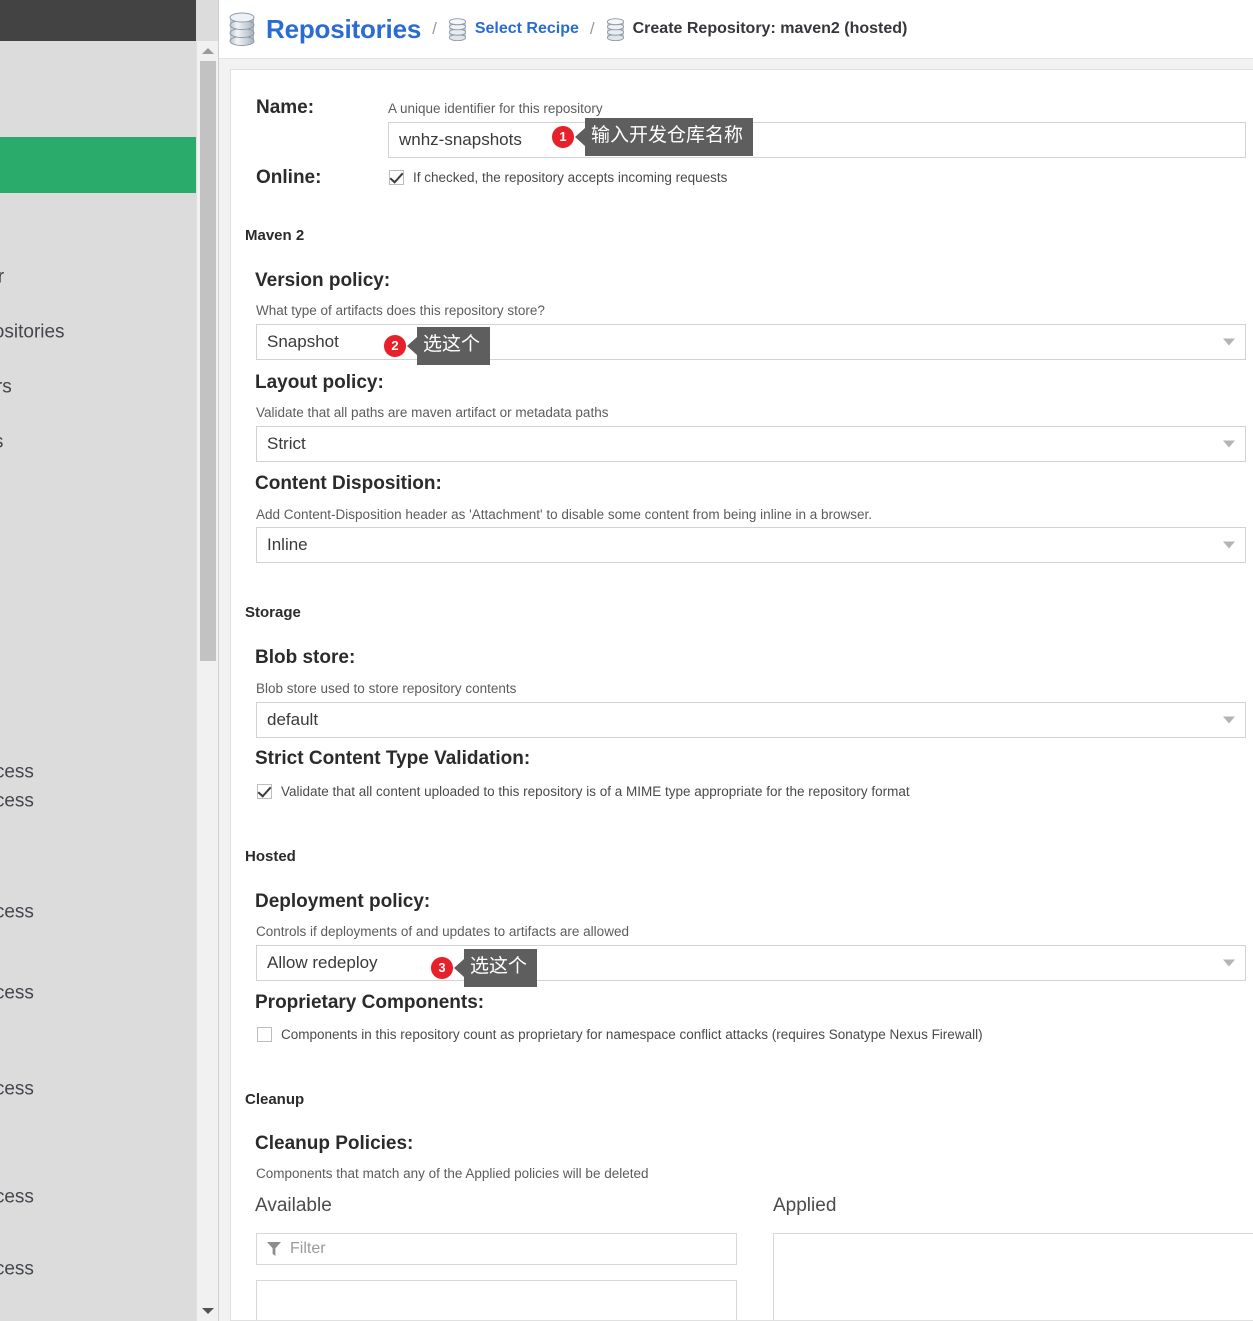  What do you see at coordinates (370, 1002) in the screenshot?
I see `proprietary-components-label: Proprietary Components:` at bounding box center [370, 1002].